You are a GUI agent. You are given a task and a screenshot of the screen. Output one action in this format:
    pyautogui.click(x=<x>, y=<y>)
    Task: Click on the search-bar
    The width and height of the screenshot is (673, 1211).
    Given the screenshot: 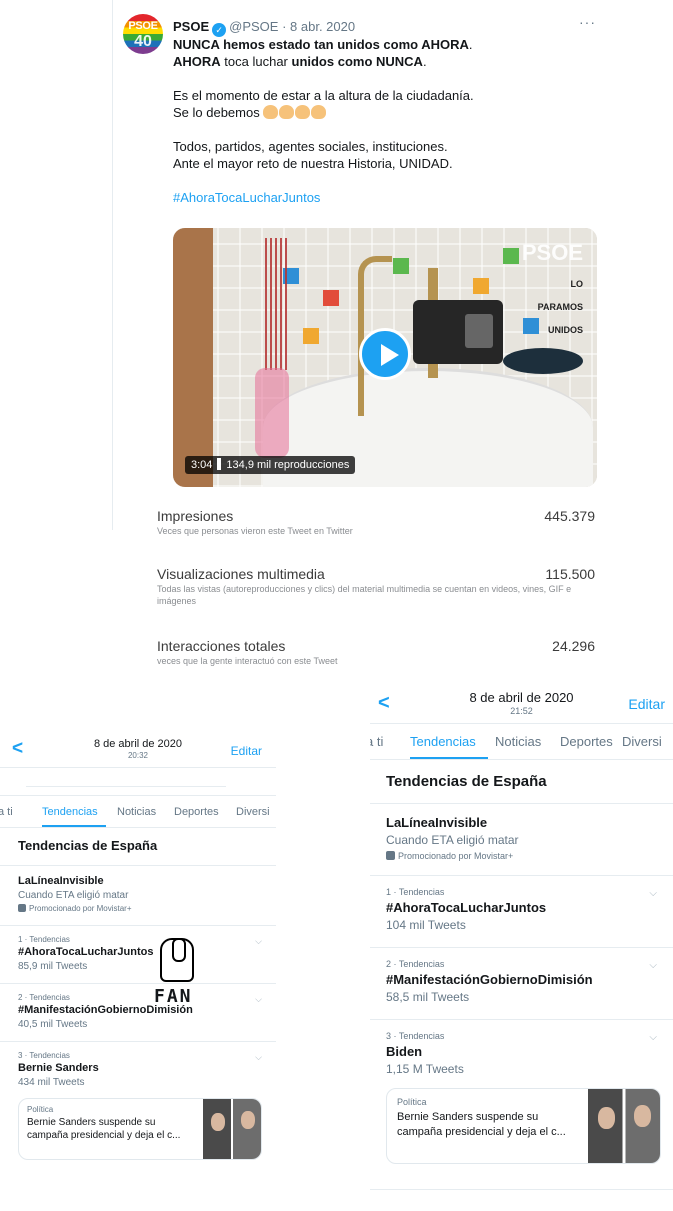 What is the action you would take?
    pyautogui.click(x=138, y=782)
    